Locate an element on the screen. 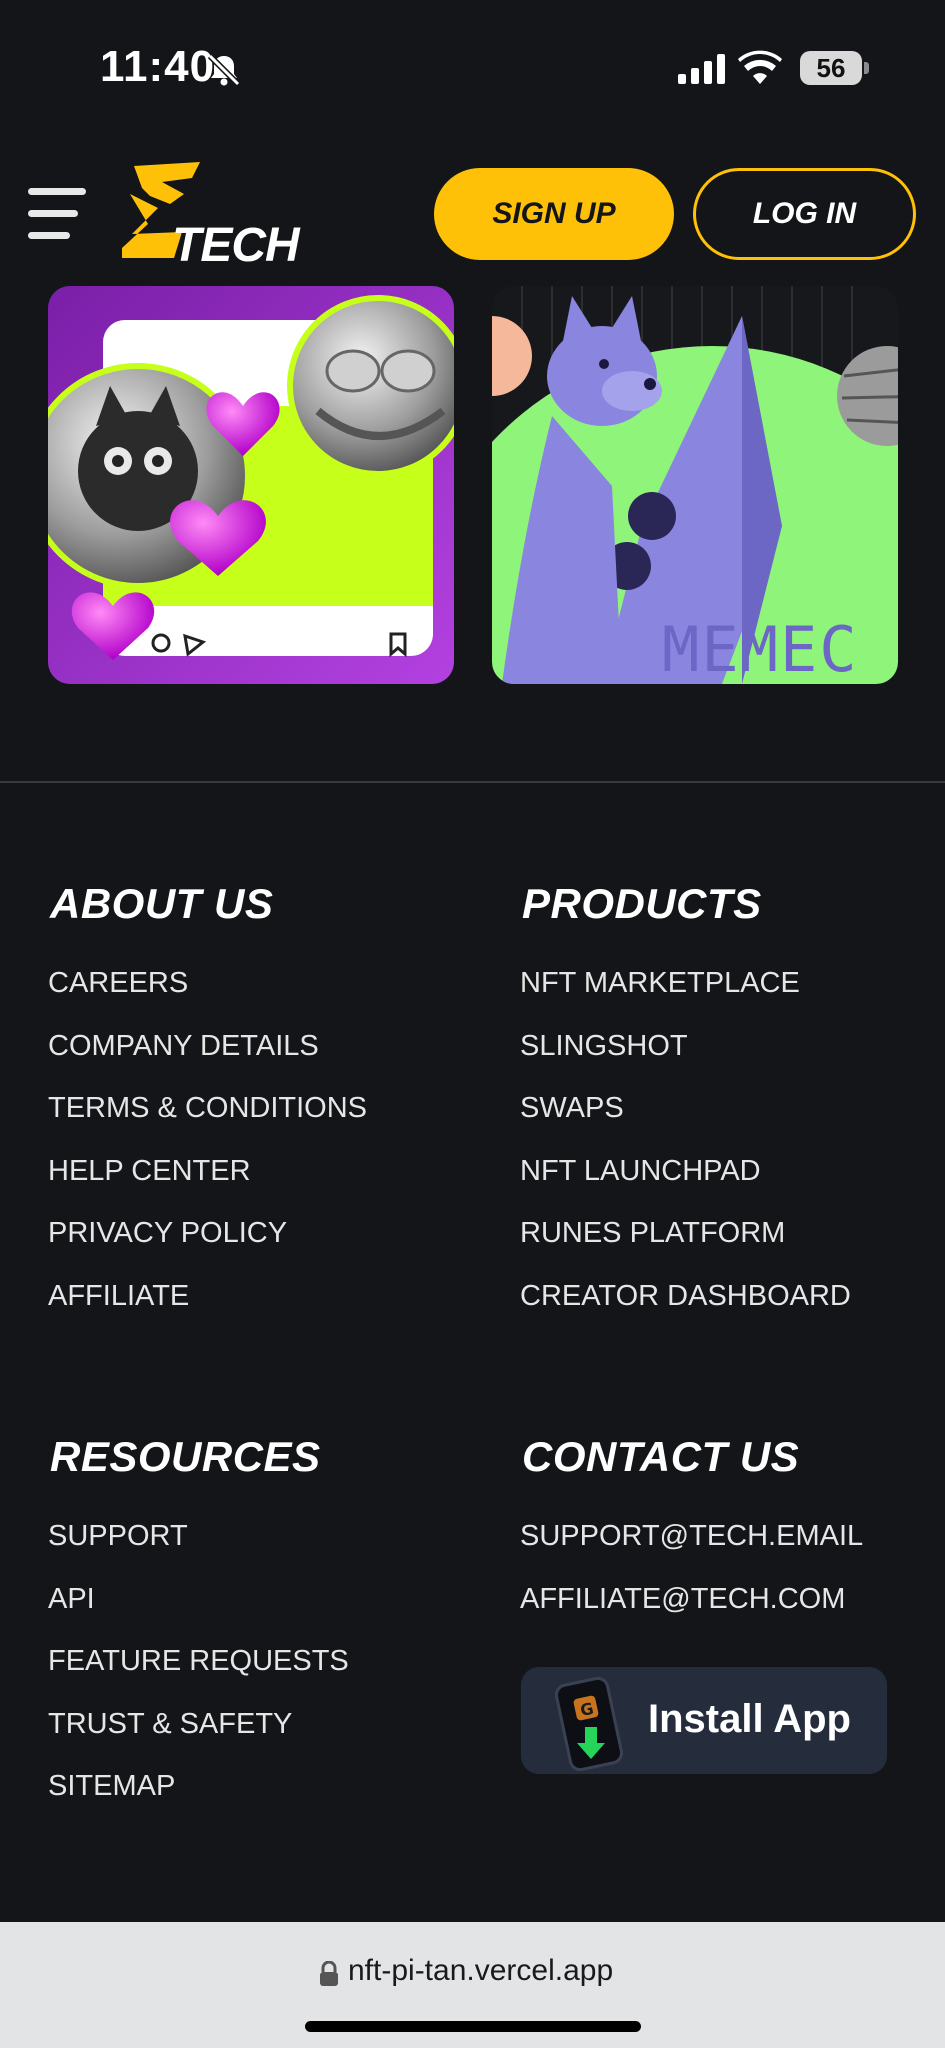 This screenshot has height=2048, width=945. about-link-terms: TERMS & CONDITIONS is located at coordinates (207, 1108).